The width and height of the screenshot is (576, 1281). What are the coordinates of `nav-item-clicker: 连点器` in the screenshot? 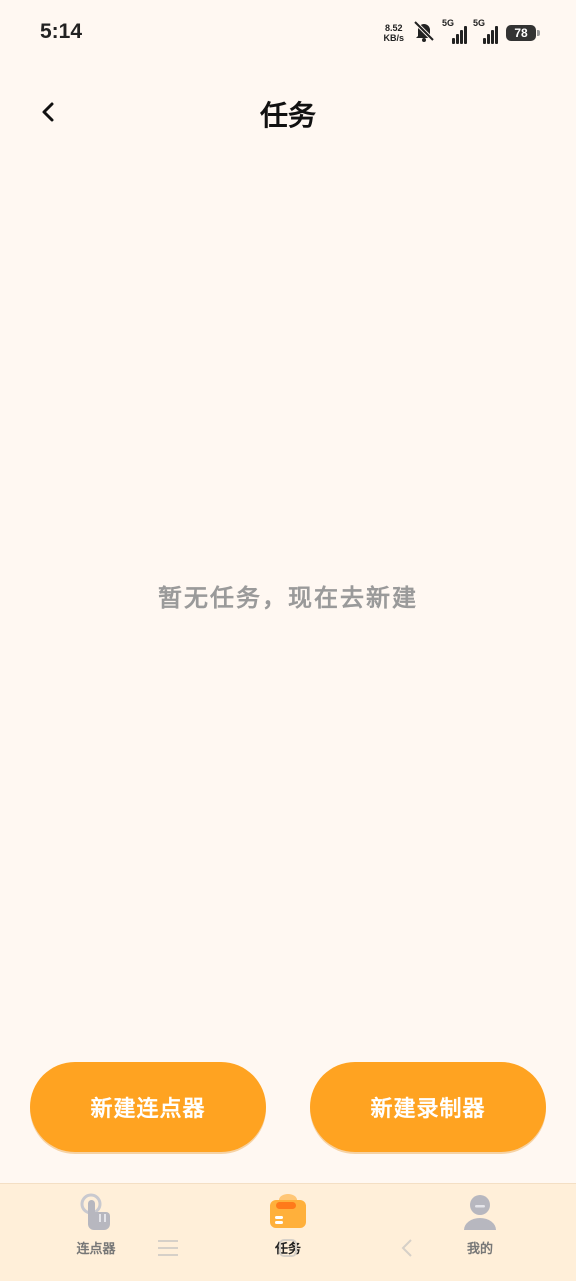 It's located at (96, 1230).